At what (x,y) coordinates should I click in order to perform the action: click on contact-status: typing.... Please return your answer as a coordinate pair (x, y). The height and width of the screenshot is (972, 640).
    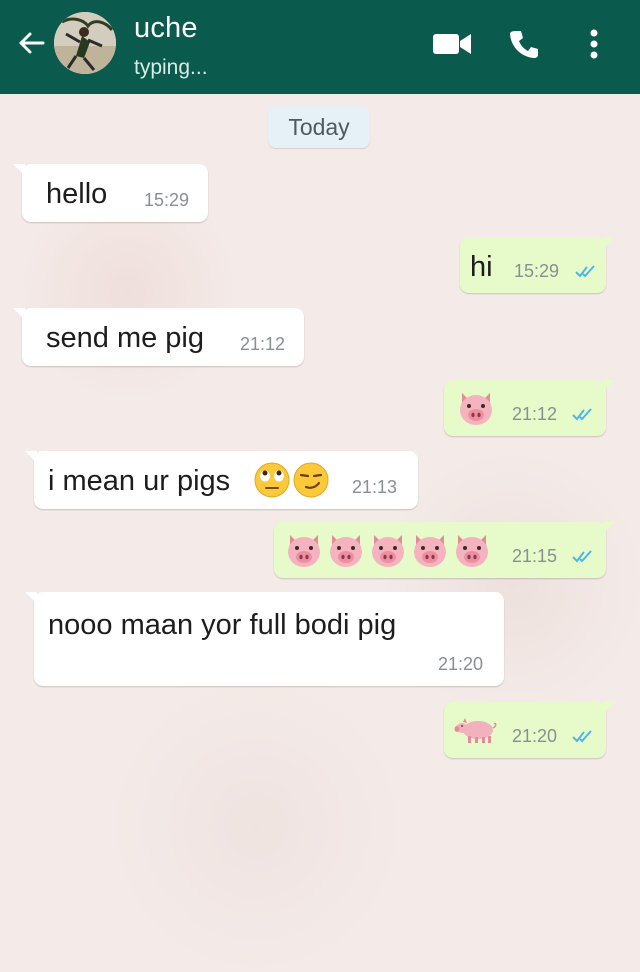
    Looking at the image, I should click on (171, 67).